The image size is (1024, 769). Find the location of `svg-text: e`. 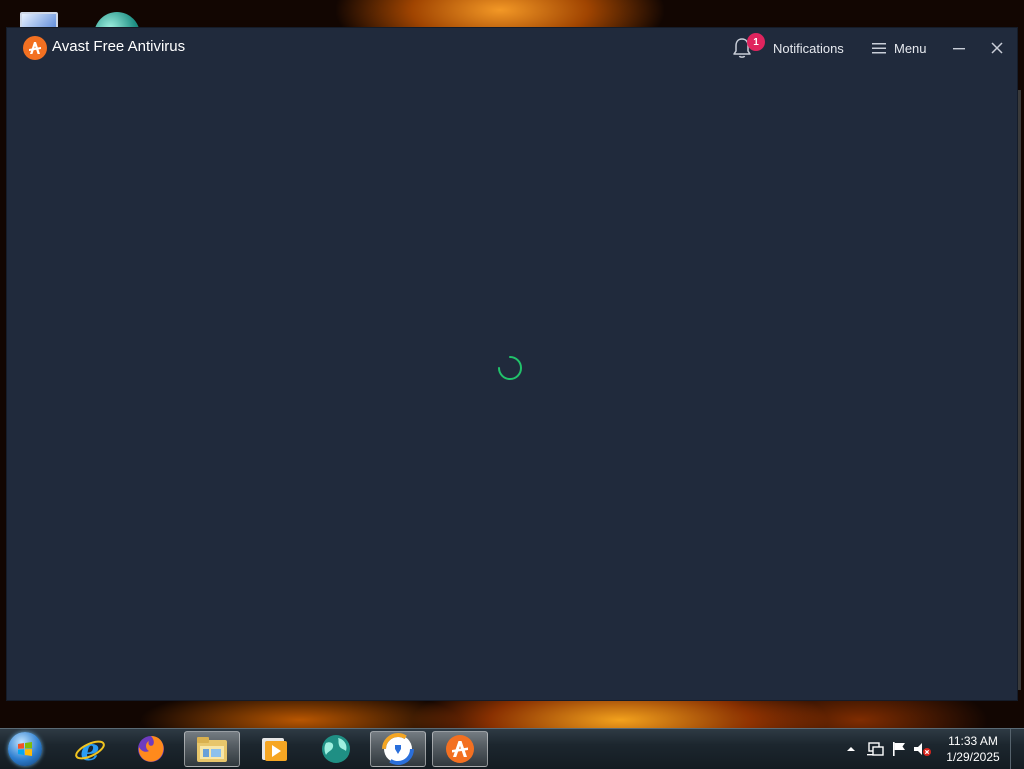

svg-text: e is located at coordinates (89, 749).